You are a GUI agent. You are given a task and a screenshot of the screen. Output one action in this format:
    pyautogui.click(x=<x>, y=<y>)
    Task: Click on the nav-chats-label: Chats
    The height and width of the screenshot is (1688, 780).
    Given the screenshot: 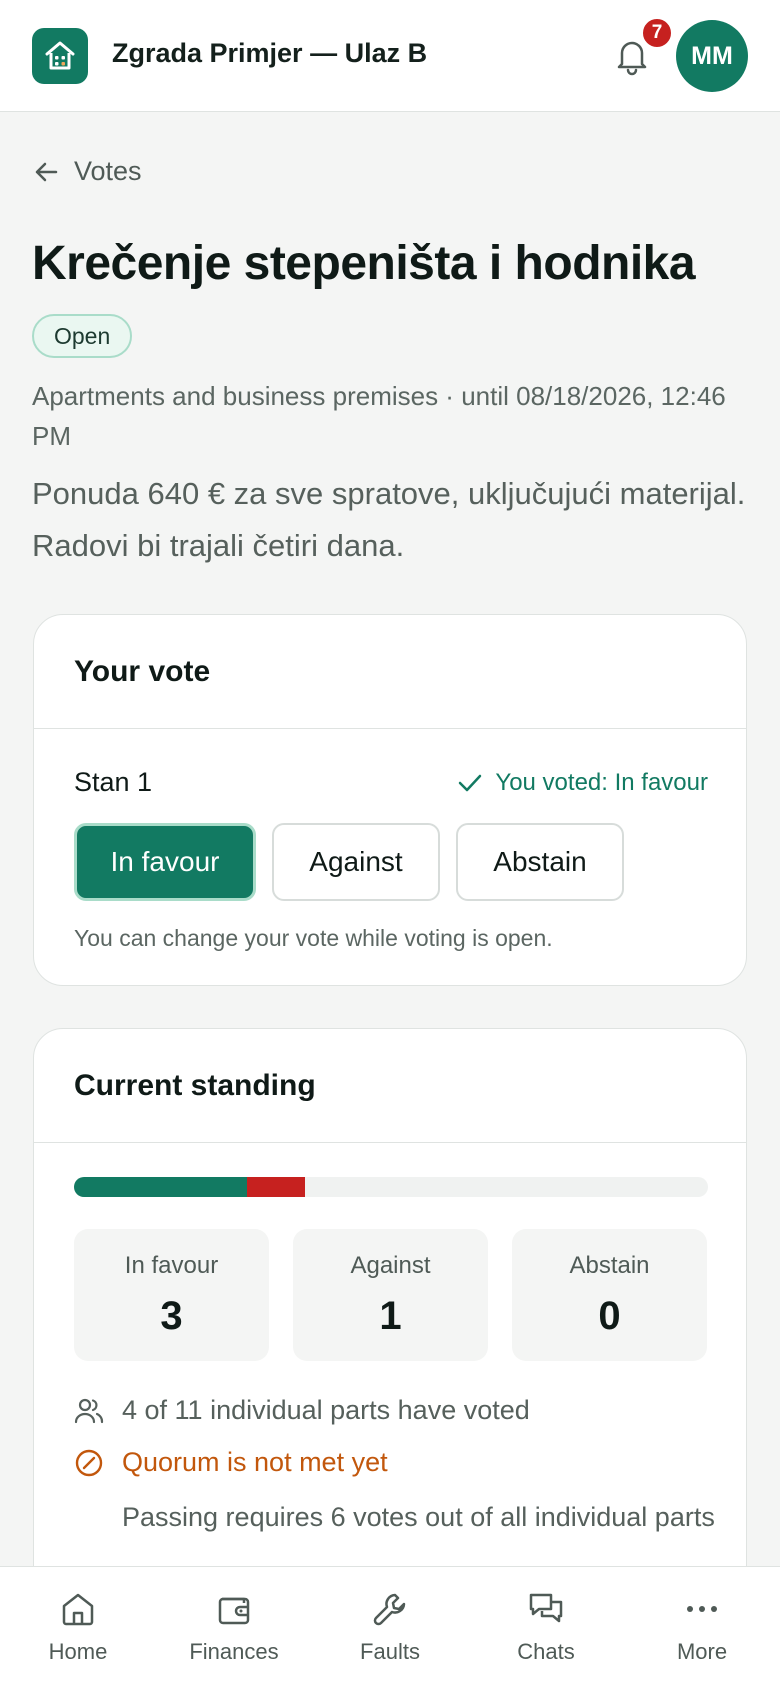 What is the action you would take?
    pyautogui.click(x=546, y=1651)
    